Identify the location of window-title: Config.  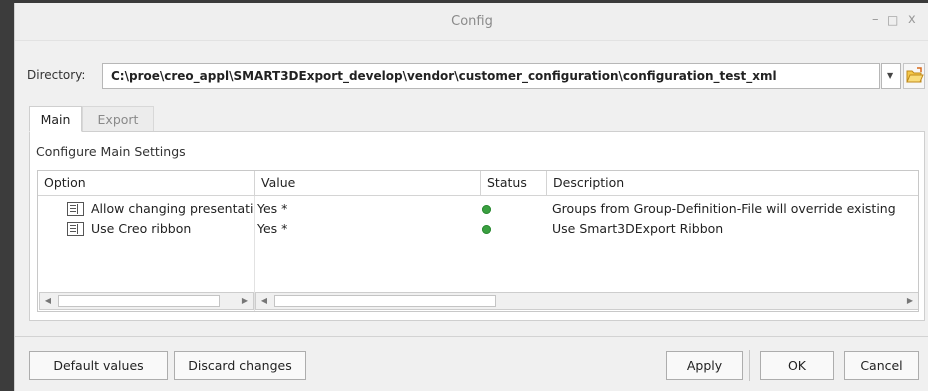
(472, 21).